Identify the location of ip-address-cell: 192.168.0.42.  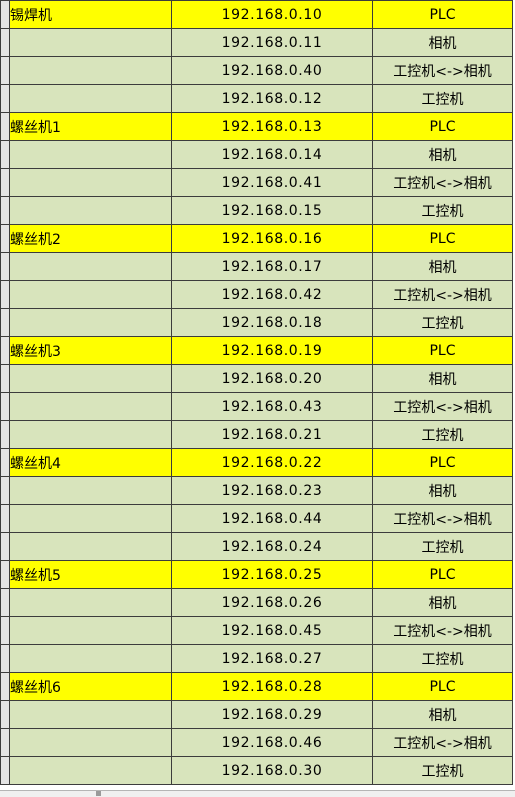
(272, 294).